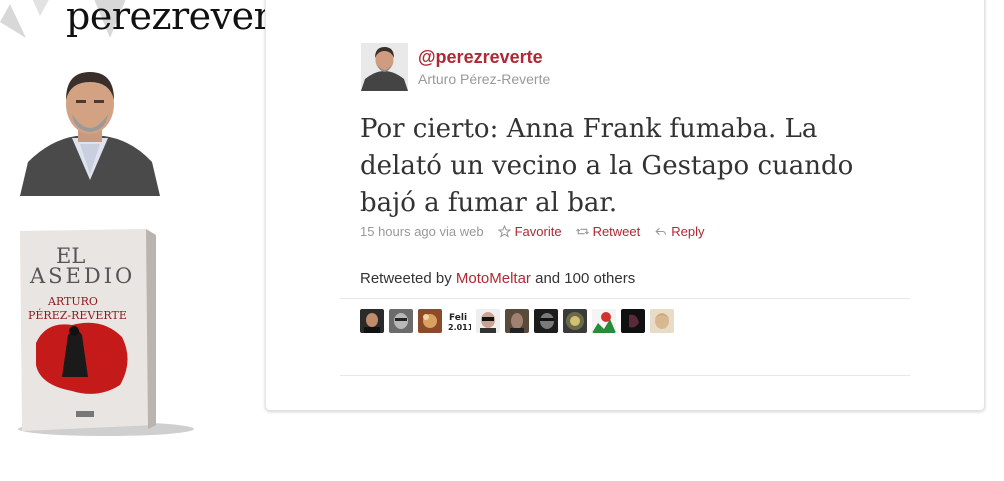 This screenshot has width=1004, height=481. What do you see at coordinates (480, 57) in the screenshot?
I see `tweet-author-handle: @perezreverte` at bounding box center [480, 57].